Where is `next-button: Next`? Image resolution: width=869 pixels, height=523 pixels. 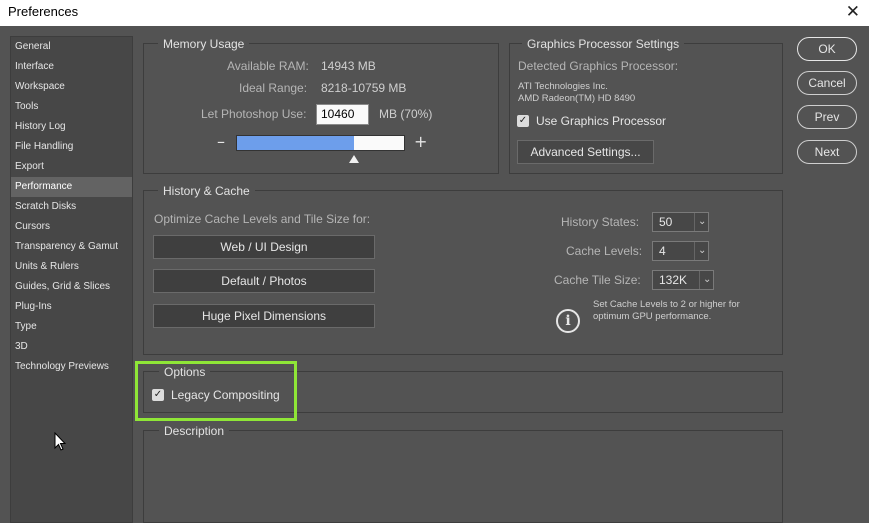 next-button: Next is located at coordinates (827, 152).